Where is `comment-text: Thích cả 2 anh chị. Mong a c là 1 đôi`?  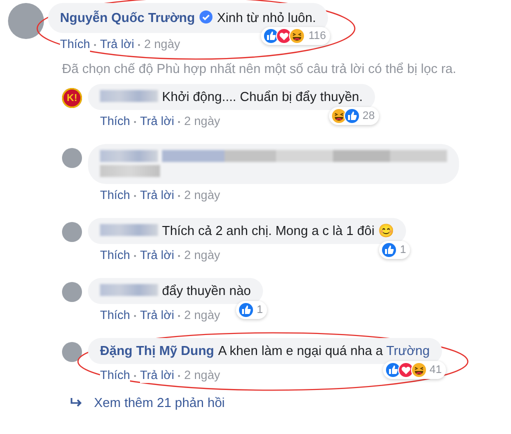
comment-text: Thích cả 2 anh chị. Mong a c là 1 đôi is located at coordinates (268, 230).